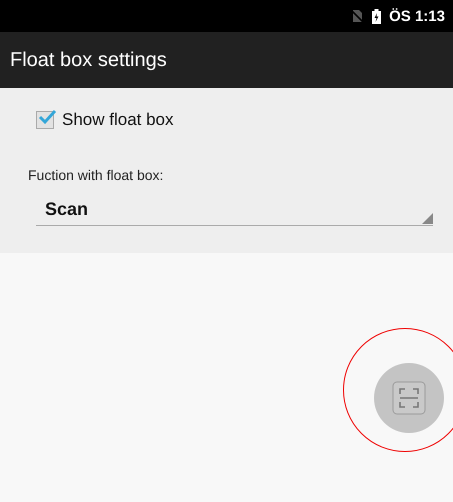  Describe the element at coordinates (377, 16) in the screenshot. I see `battery-charging-icon` at that location.